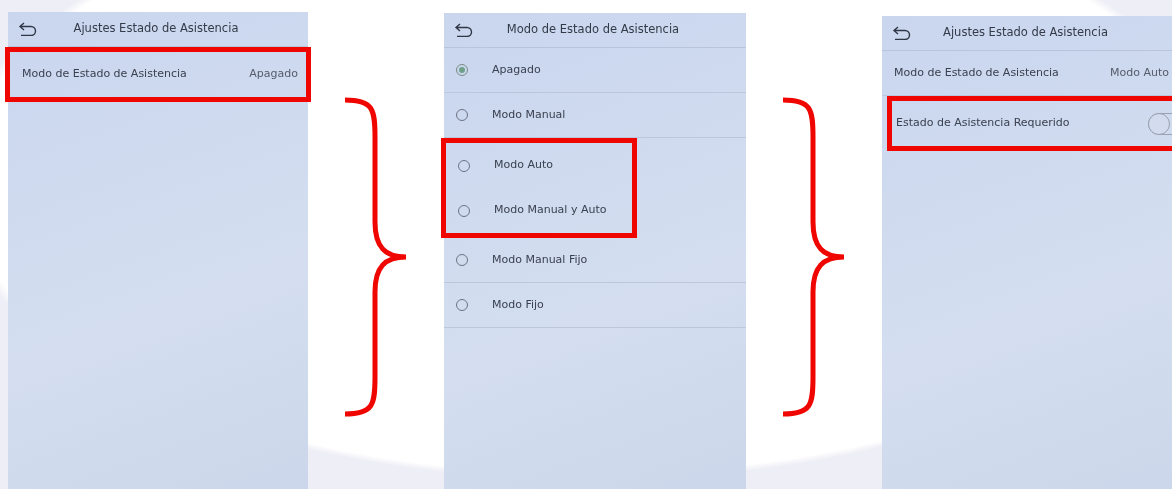 This screenshot has width=1172, height=489. What do you see at coordinates (158, 74) in the screenshot?
I see `settings-row: Modo de Estado de Asistencia Apagado` at bounding box center [158, 74].